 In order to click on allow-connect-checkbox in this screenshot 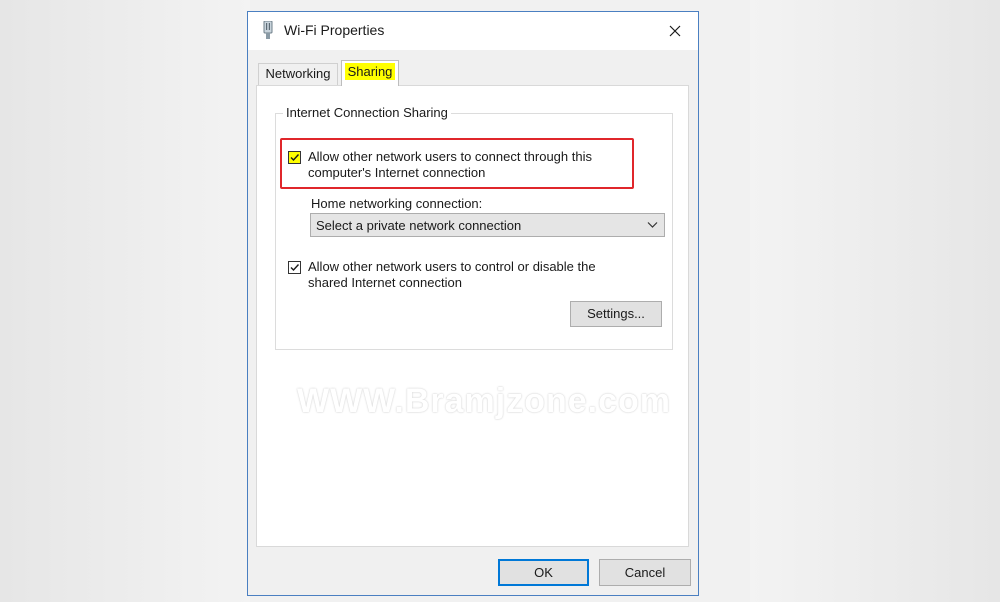, I will do `click(294, 157)`.